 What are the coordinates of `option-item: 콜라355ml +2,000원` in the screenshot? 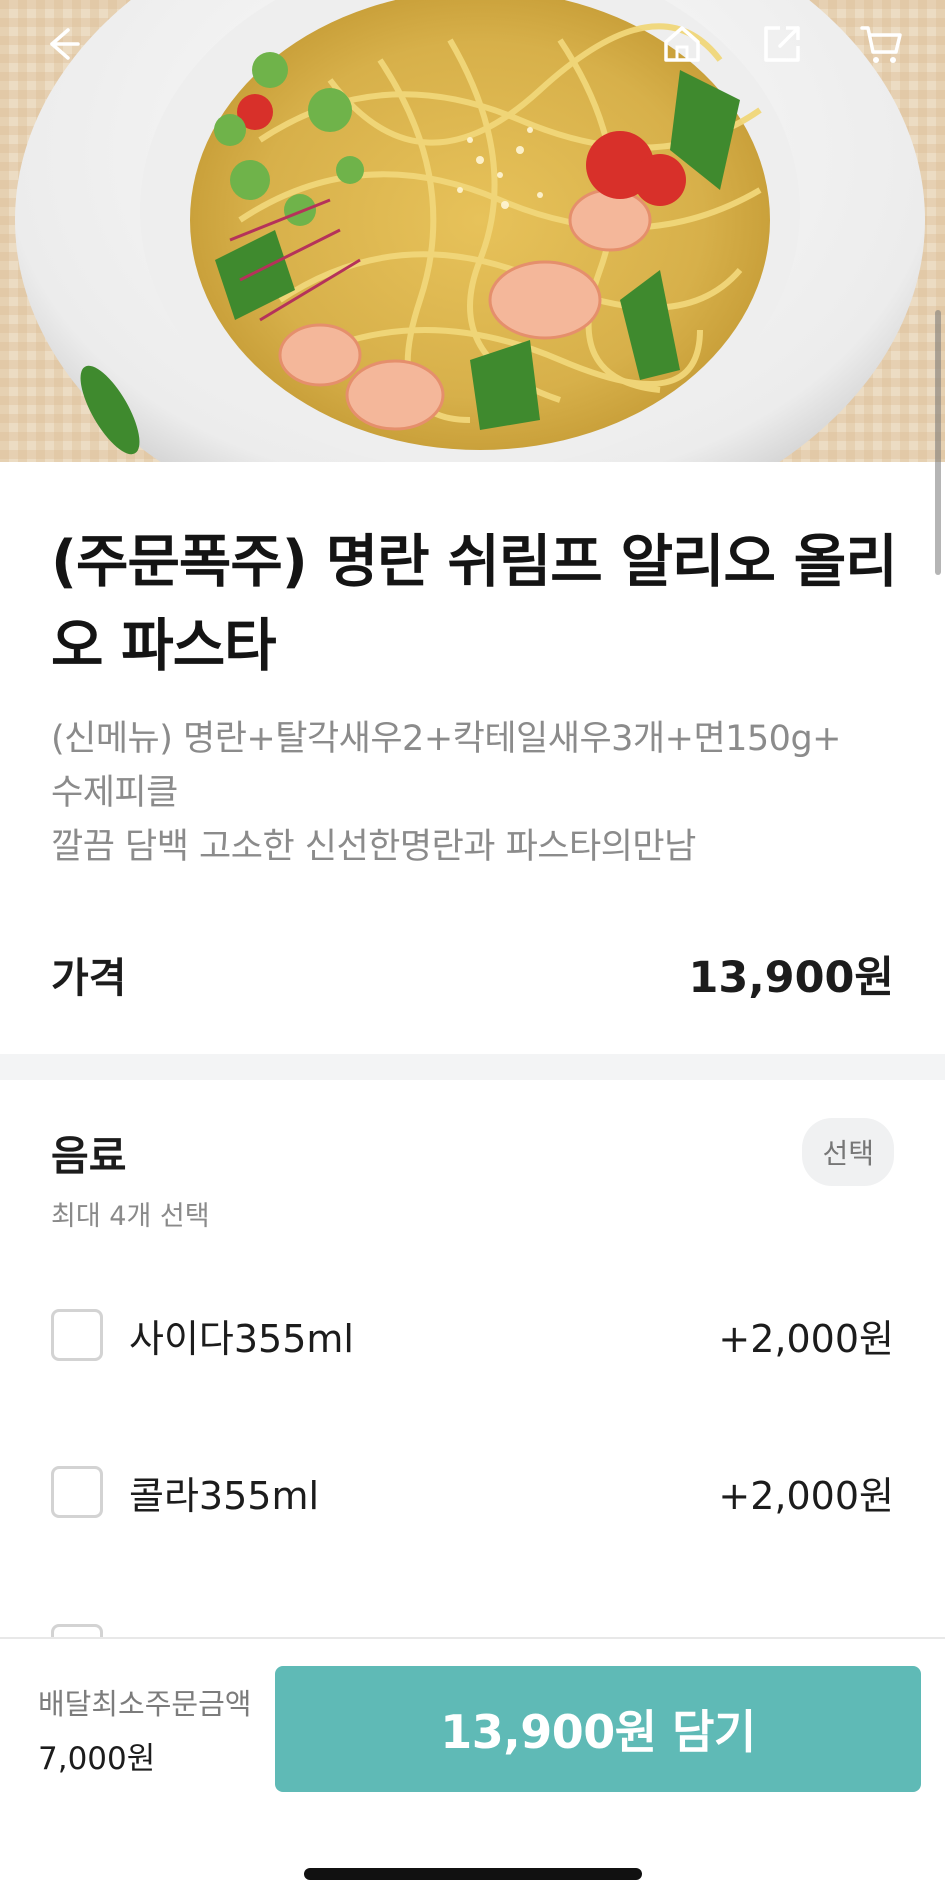 It's located at (472, 1492).